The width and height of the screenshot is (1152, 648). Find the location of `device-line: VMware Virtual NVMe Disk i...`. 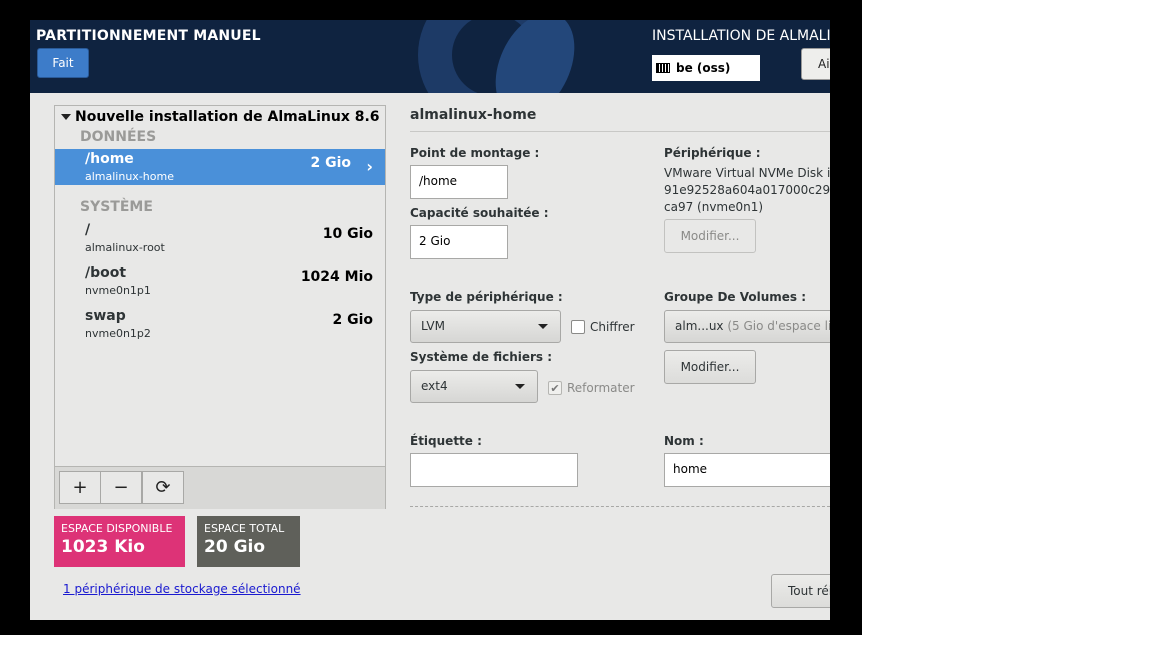

device-line: VMware Virtual NVMe Disk i... is located at coordinates (747, 173).